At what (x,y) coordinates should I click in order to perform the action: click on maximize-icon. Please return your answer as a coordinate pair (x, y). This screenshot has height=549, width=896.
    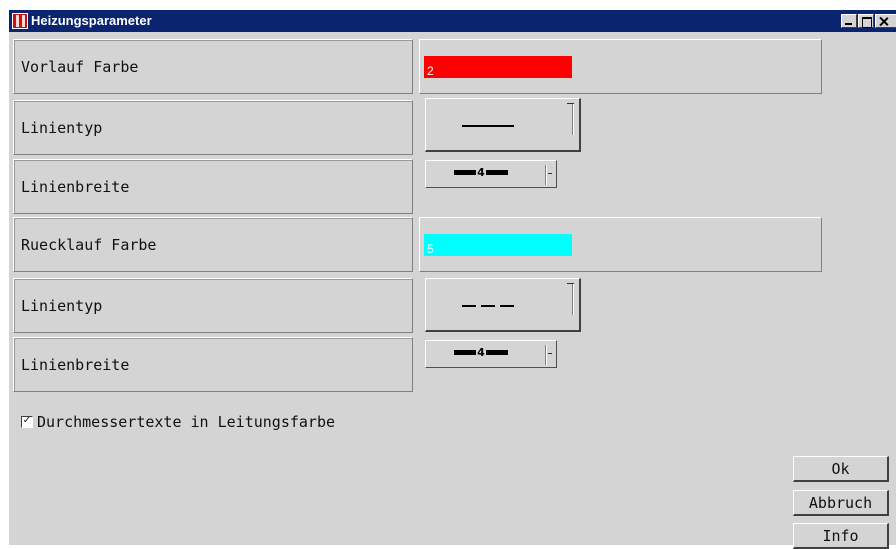
    Looking at the image, I should click on (866, 21).